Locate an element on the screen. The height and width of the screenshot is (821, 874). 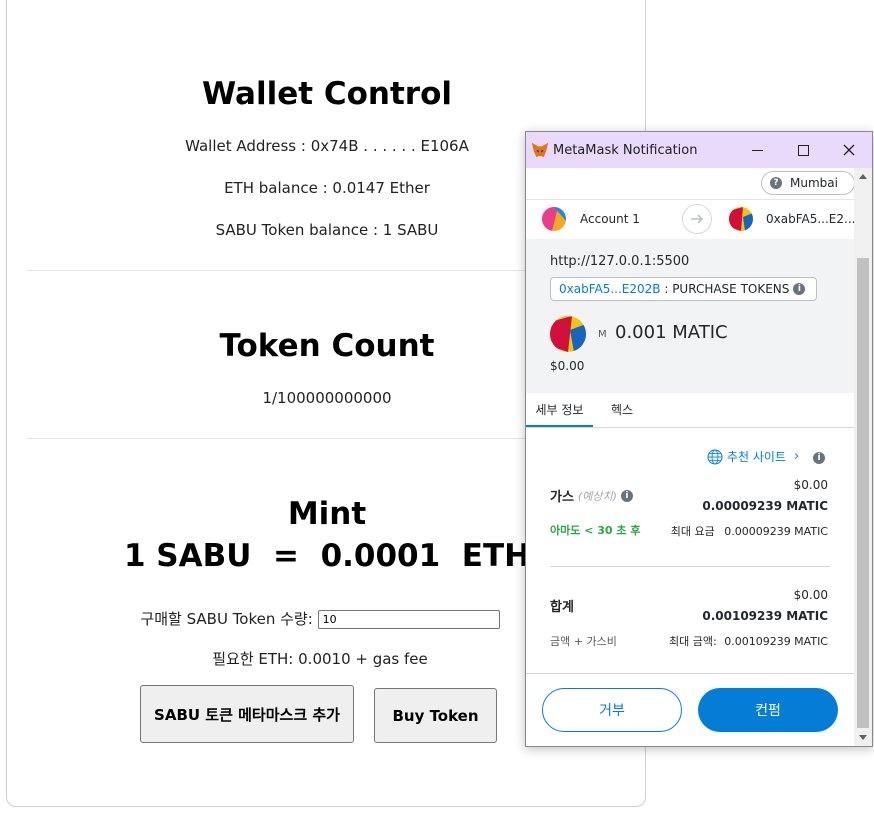
gas-max-fee-value: 0.00009239 MATIC is located at coordinates (776, 531).